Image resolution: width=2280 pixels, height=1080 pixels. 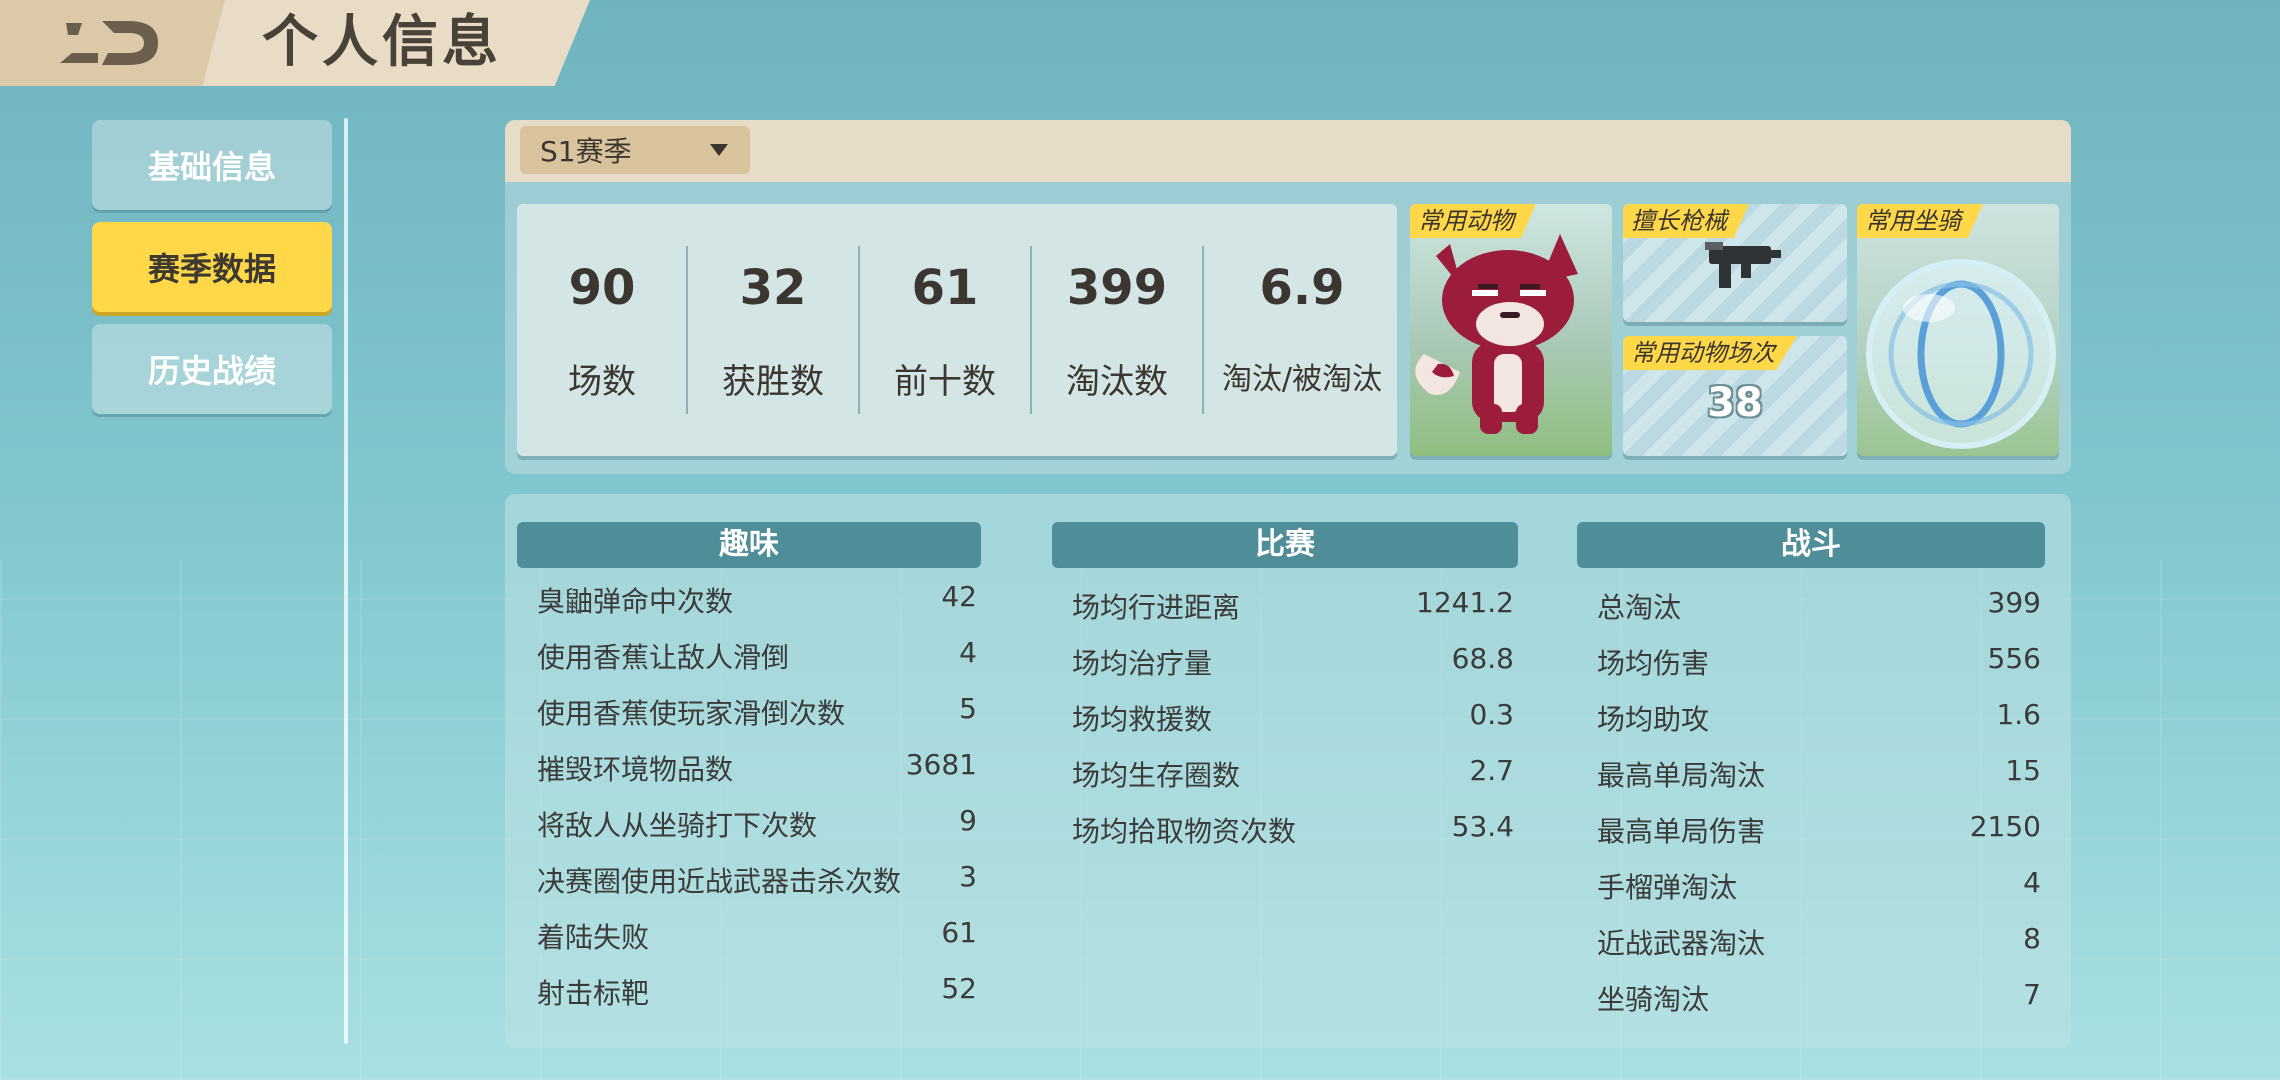 What do you see at coordinates (1811, 660) in the screenshot?
I see `stat-row: 场均伤害 556` at bounding box center [1811, 660].